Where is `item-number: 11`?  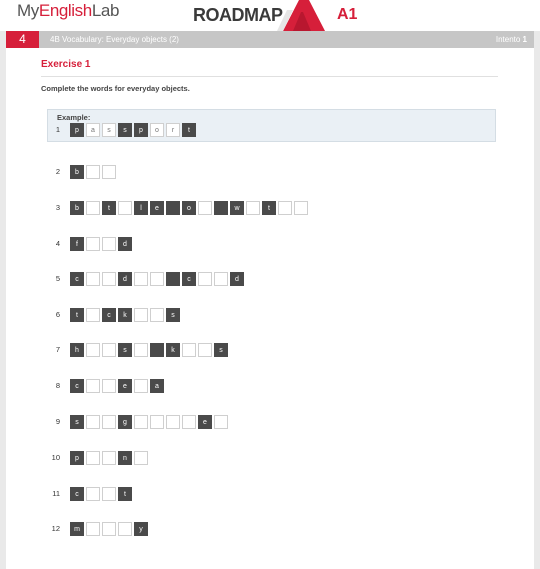 item-number: 11 is located at coordinates (56, 493).